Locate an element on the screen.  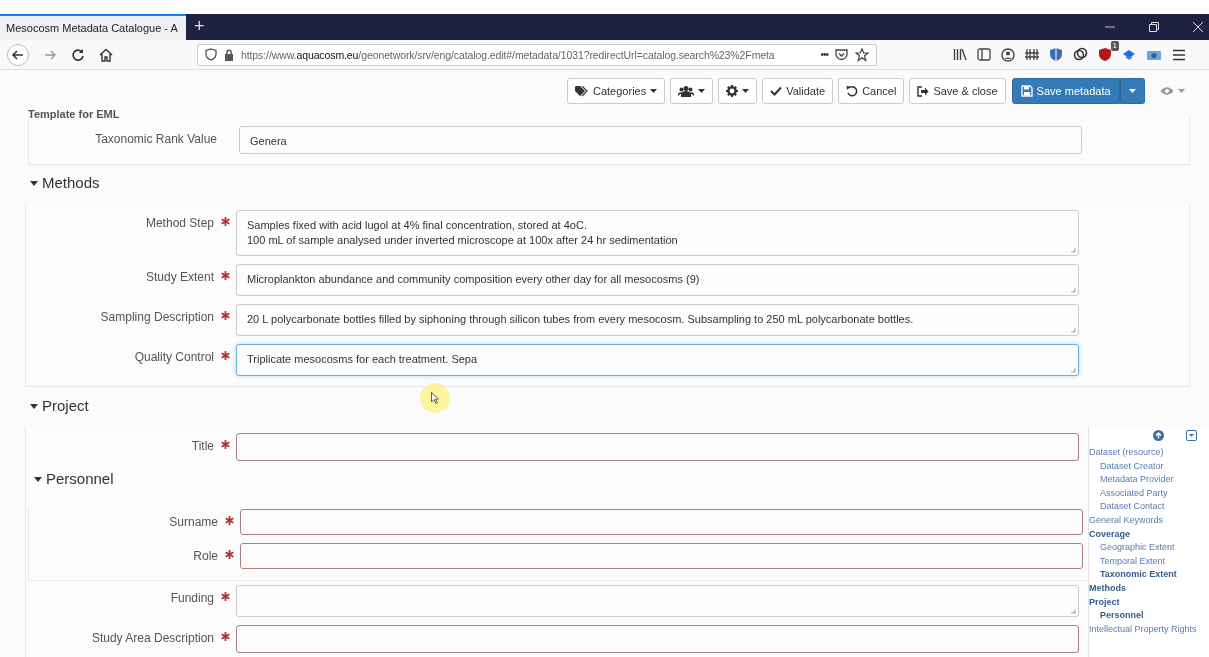
toc-link: Dataset (resource) is located at coordinates (1149, 453).